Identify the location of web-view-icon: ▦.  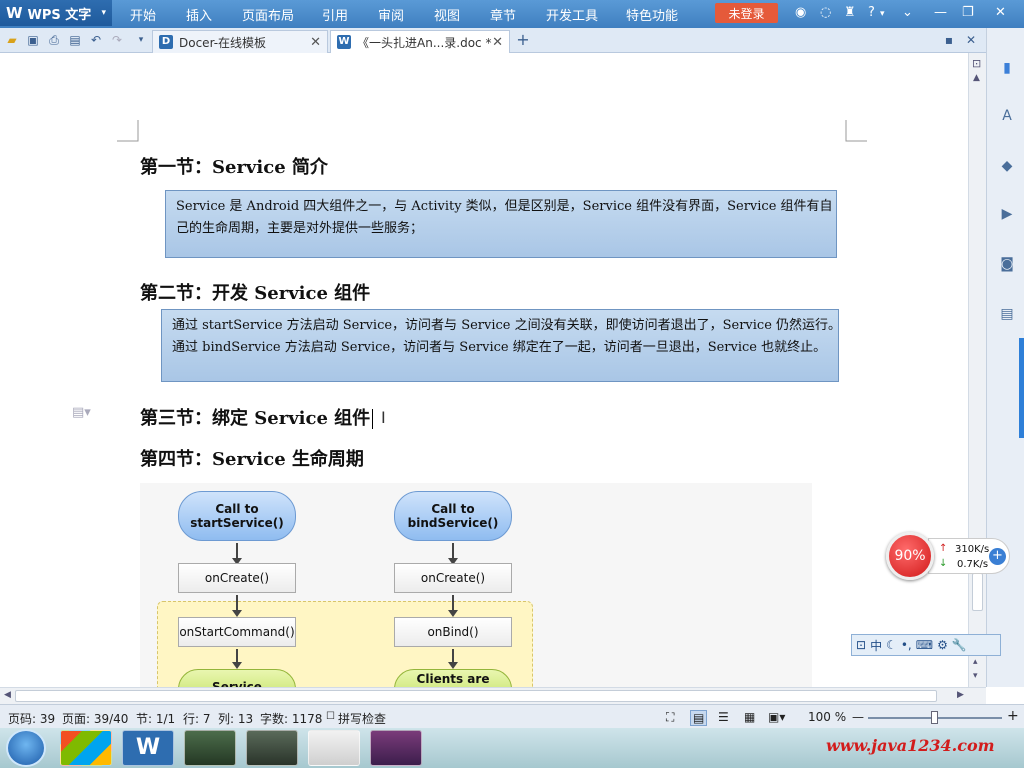
(749, 717).